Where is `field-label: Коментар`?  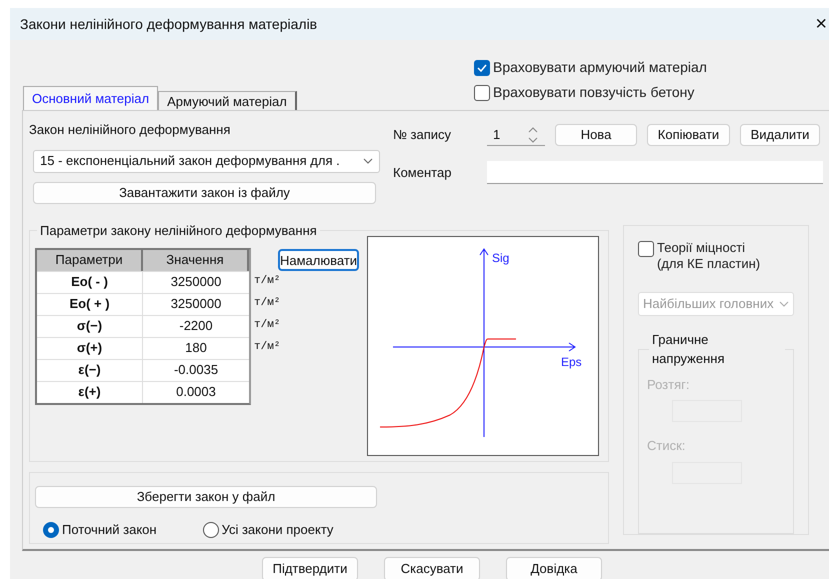 field-label: Коментар is located at coordinates (422, 173).